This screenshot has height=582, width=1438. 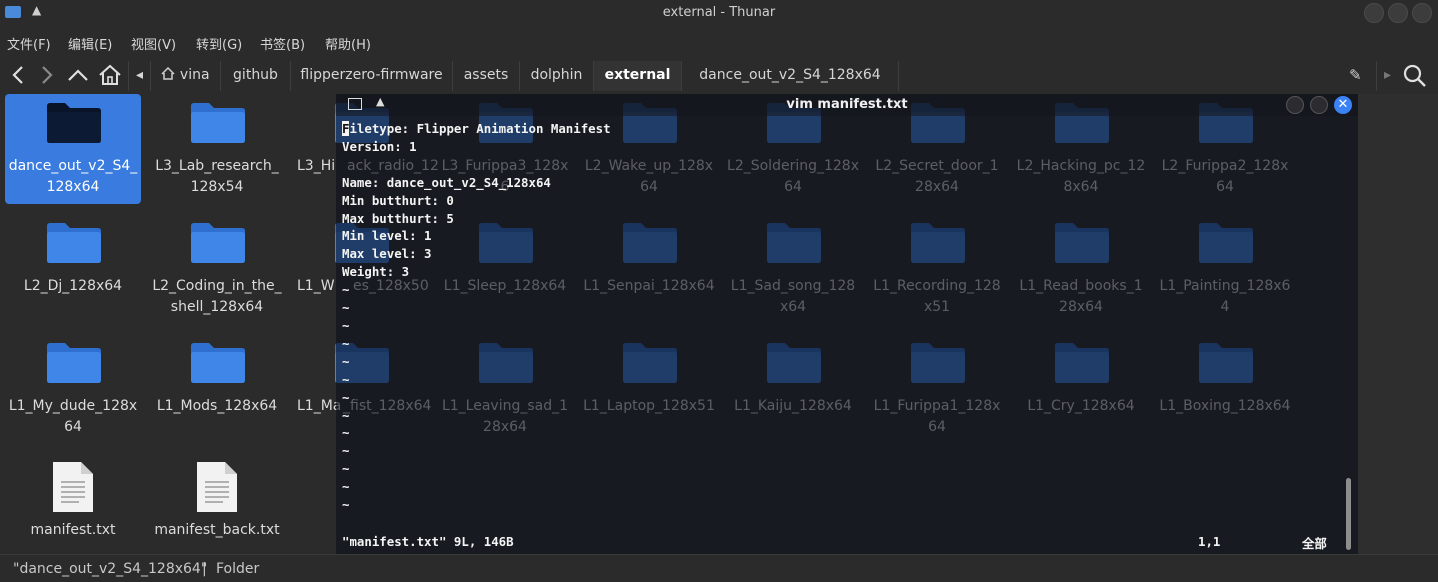 I want to click on menu-go: 转到(G), so click(x=219, y=43).